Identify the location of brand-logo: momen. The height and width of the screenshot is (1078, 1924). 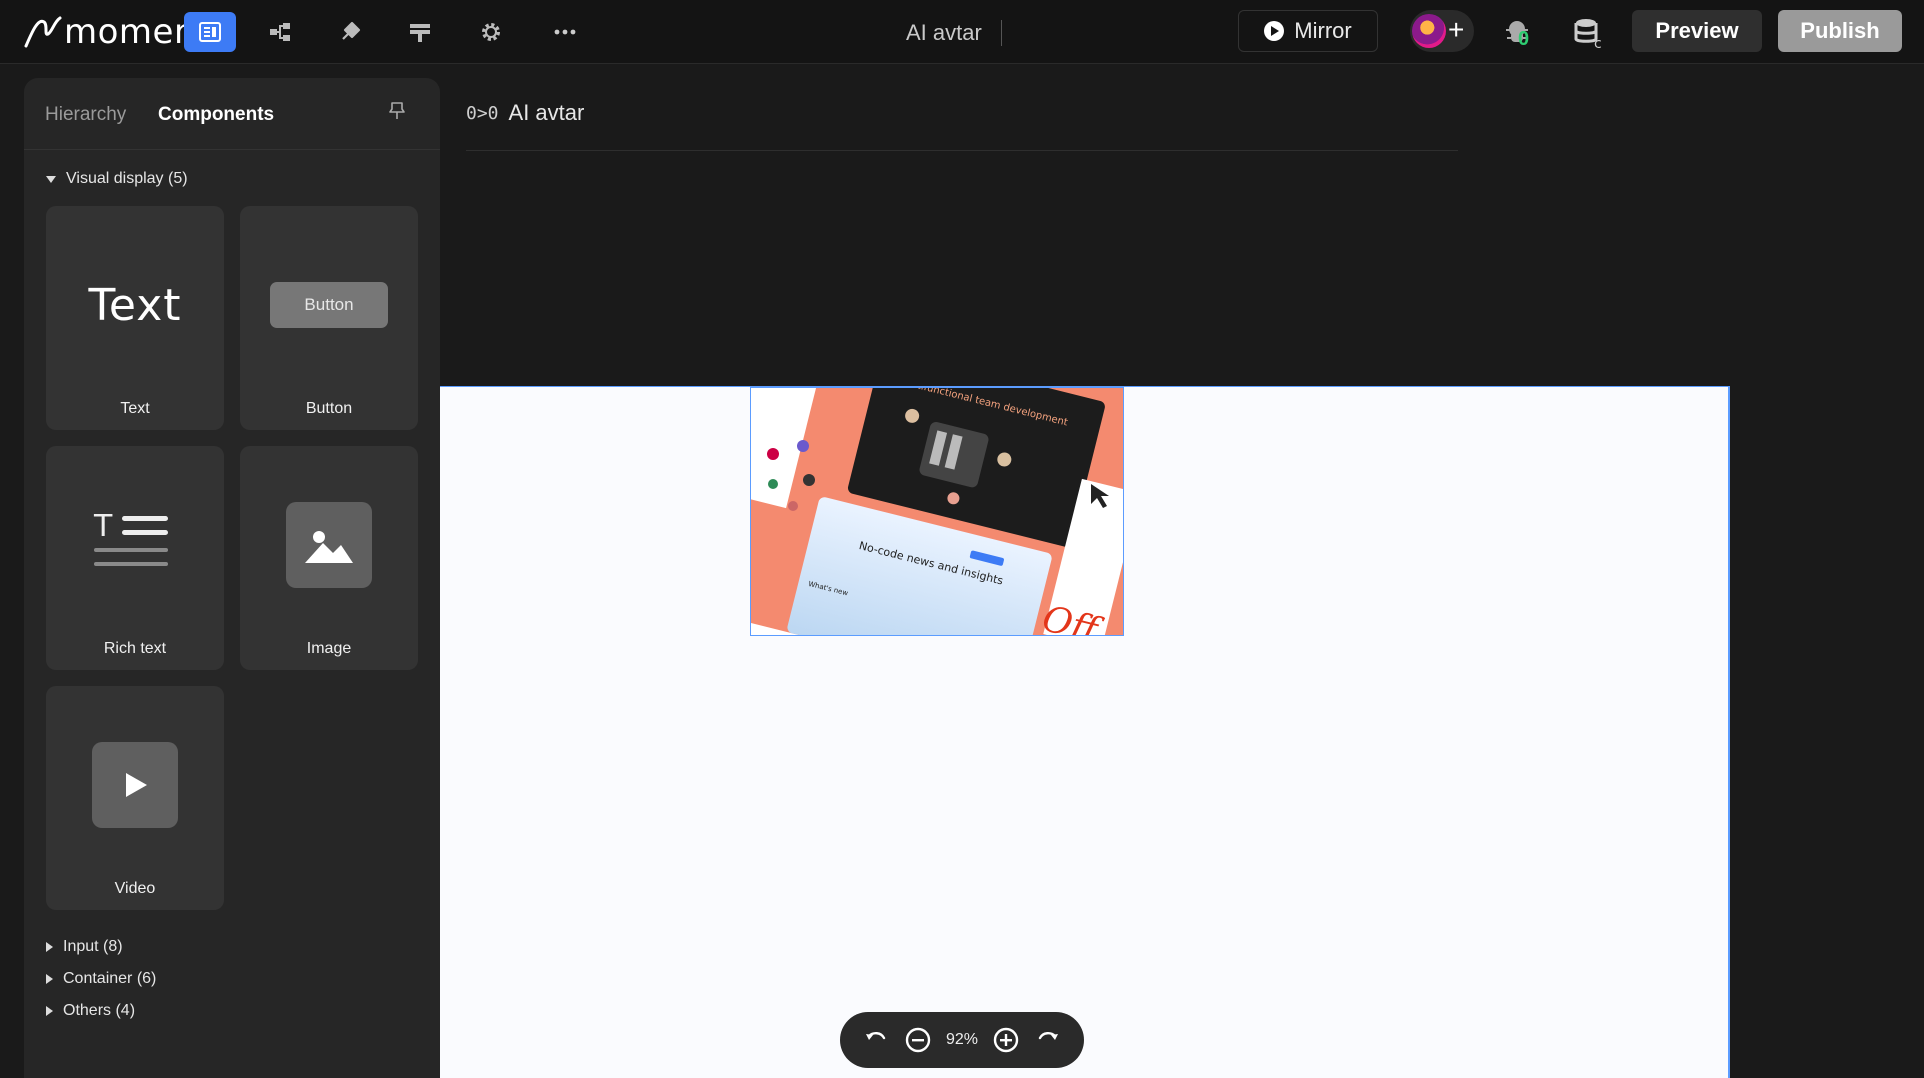
(109, 32).